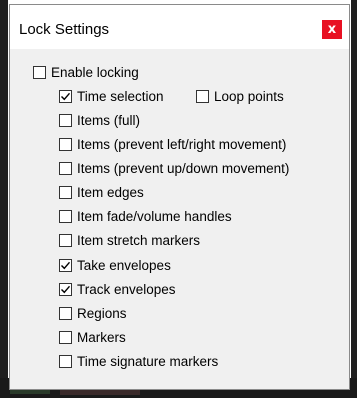 The width and height of the screenshot is (357, 398). I want to click on checkbox-label: Items (full), so click(109, 120).